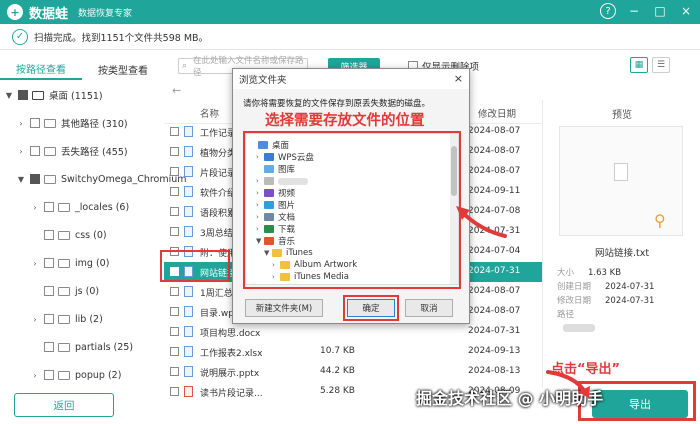 This screenshot has height=424, width=700. Describe the element at coordinates (605, 300) in the screenshot. I see `preview-modified-row: 修改日期 2024-07-31` at that location.